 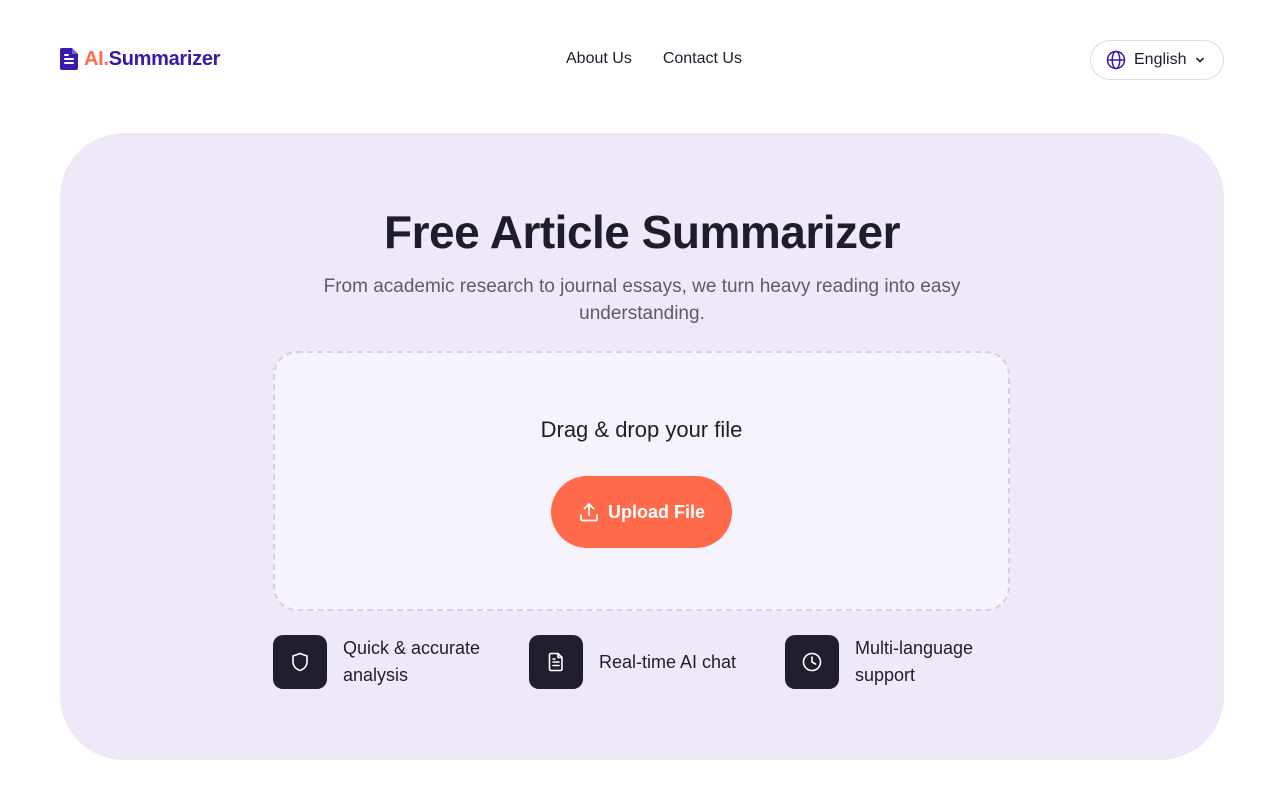 I want to click on main-nav: About Us Contact Us, so click(x=654, y=59).